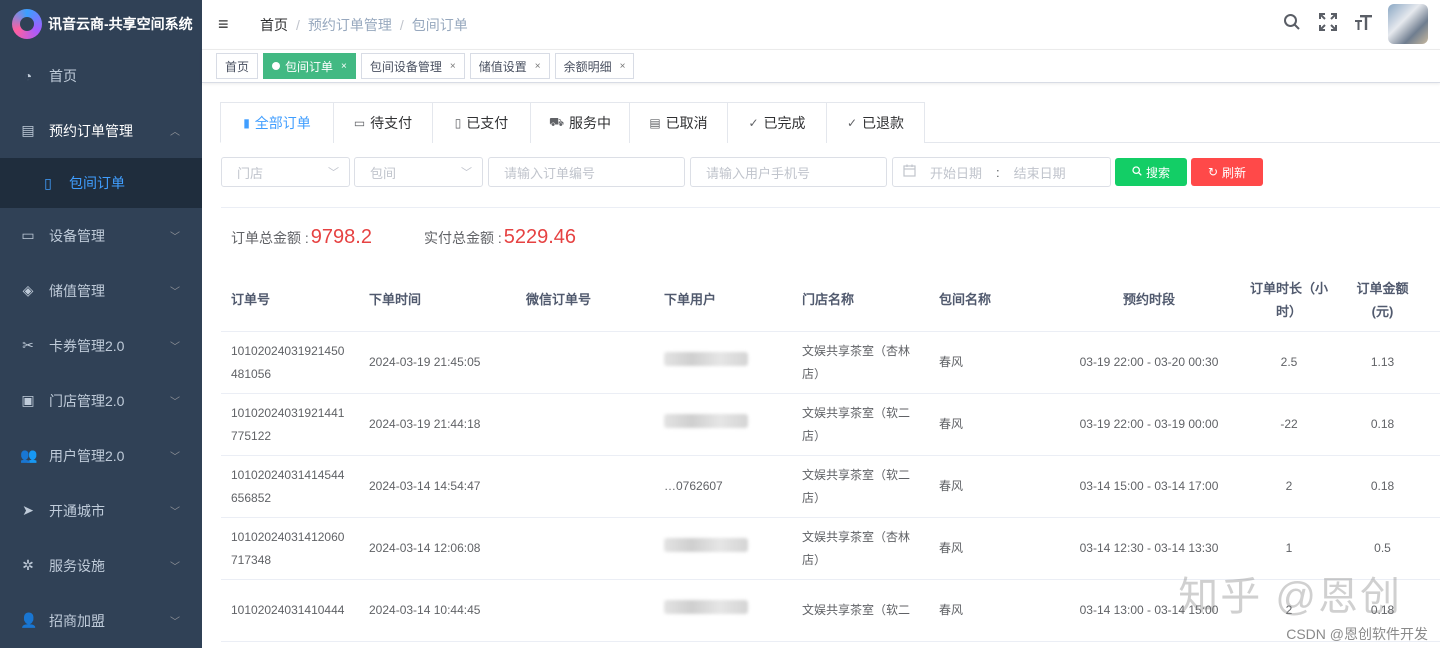 The image size is (1440, 648). What do you see at coordinates (341, 237) in the screenshot?
I see `order-total-value: 9798.2` at bounding box center [341, 237].